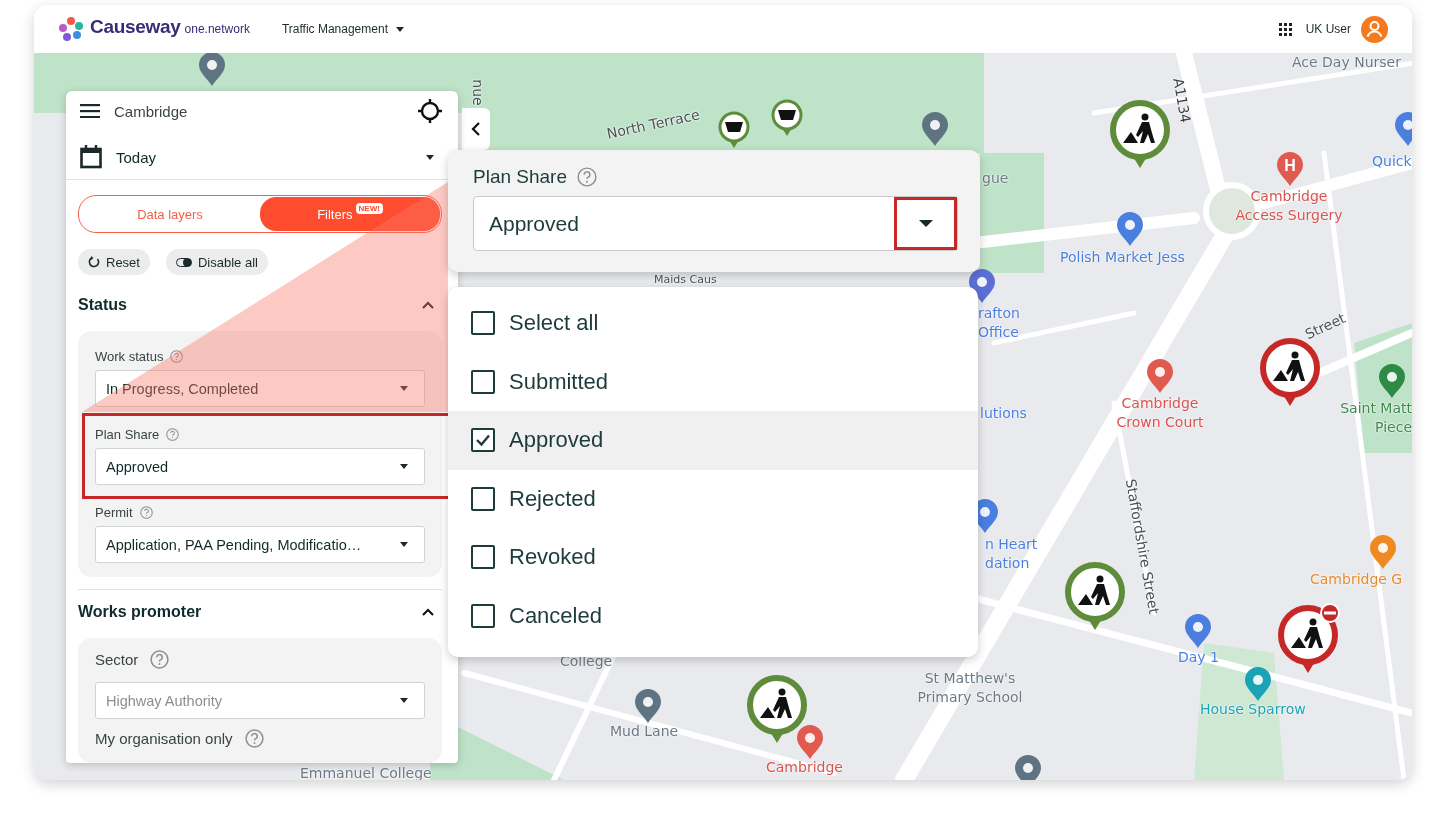 This screenshot has height=814, width=1450. I want to click on chevron-left-icon, so click(476, 129).